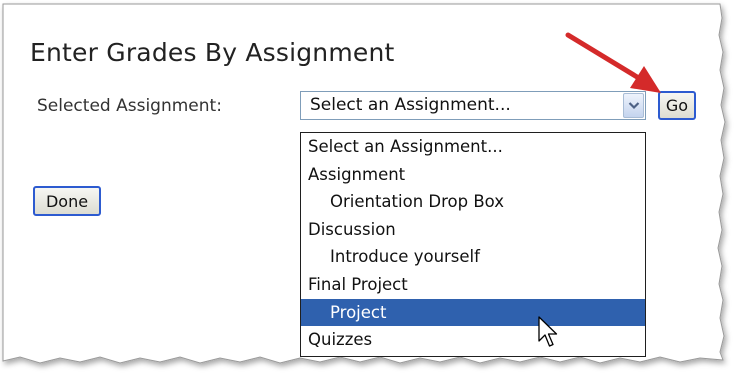 The height and width of the screenshot is (389, 751). I want to click on dropdown-option: Orientation Drop Box, so click(473, 202).